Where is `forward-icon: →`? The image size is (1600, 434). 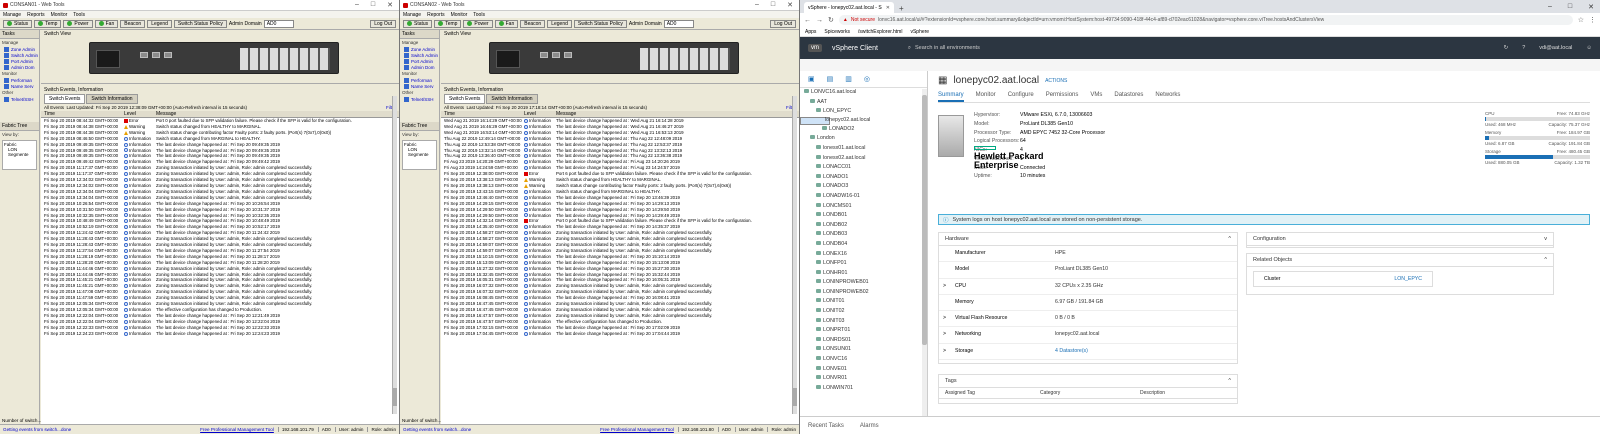 forward-icon: → is located at coordinates (819, 20).